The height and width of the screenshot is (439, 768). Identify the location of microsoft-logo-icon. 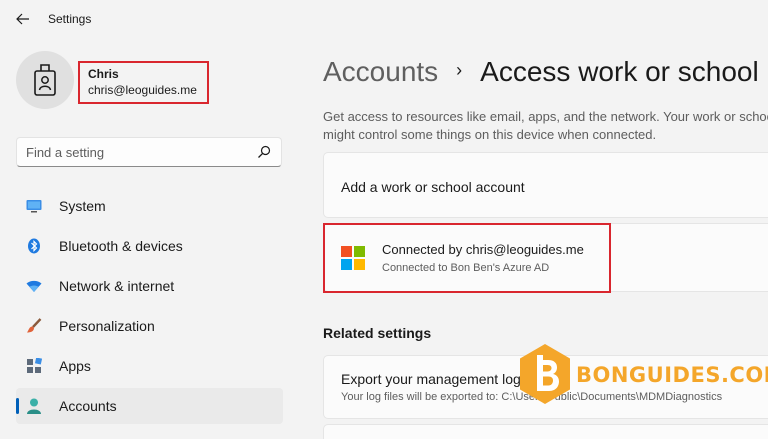
(353, 258).